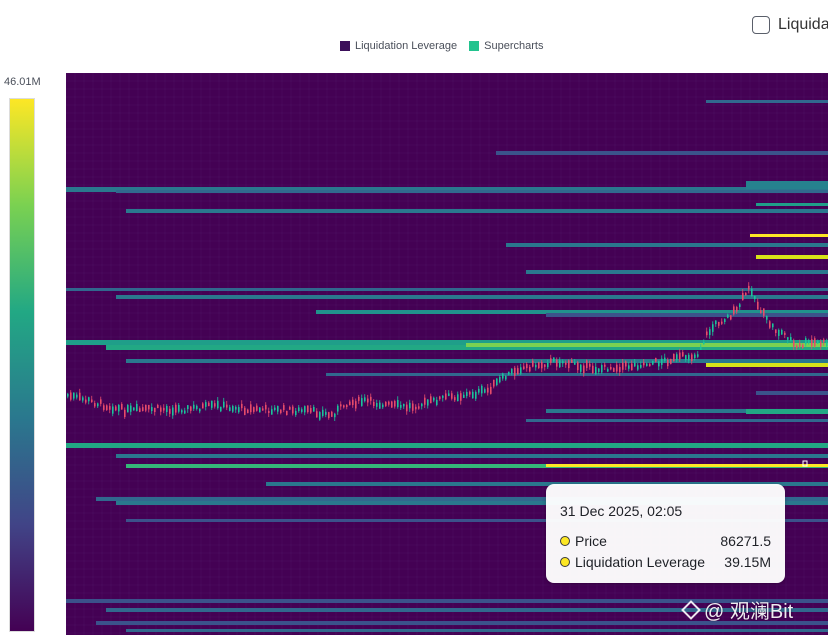 Image resolution: width=828 pixels, height=635 pixels. I want to click on legend-item-liquidation-leverage: Liquidation Leverage, so click(398, 46).